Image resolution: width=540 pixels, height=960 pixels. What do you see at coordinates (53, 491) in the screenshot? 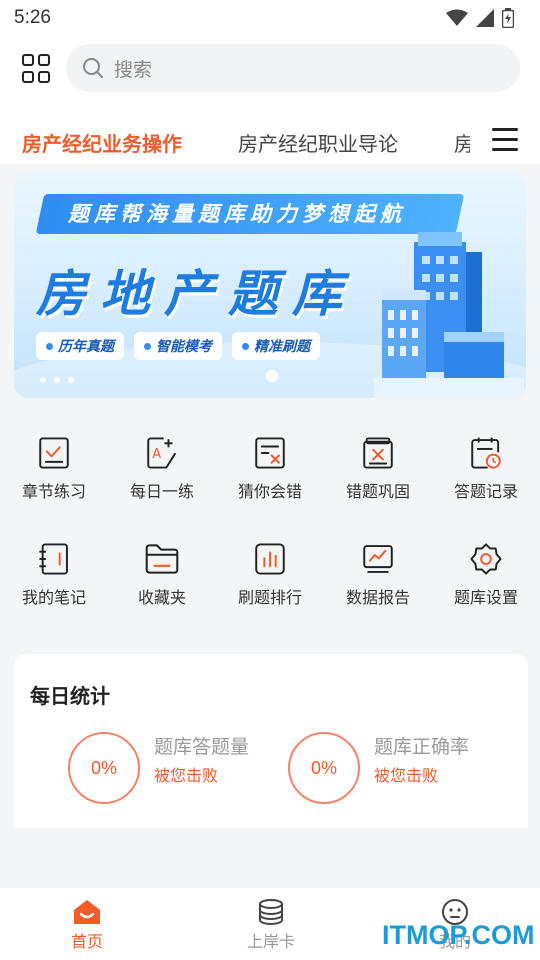
I see `grid-item-label: 章节练习` at bounding box center [53, 491].